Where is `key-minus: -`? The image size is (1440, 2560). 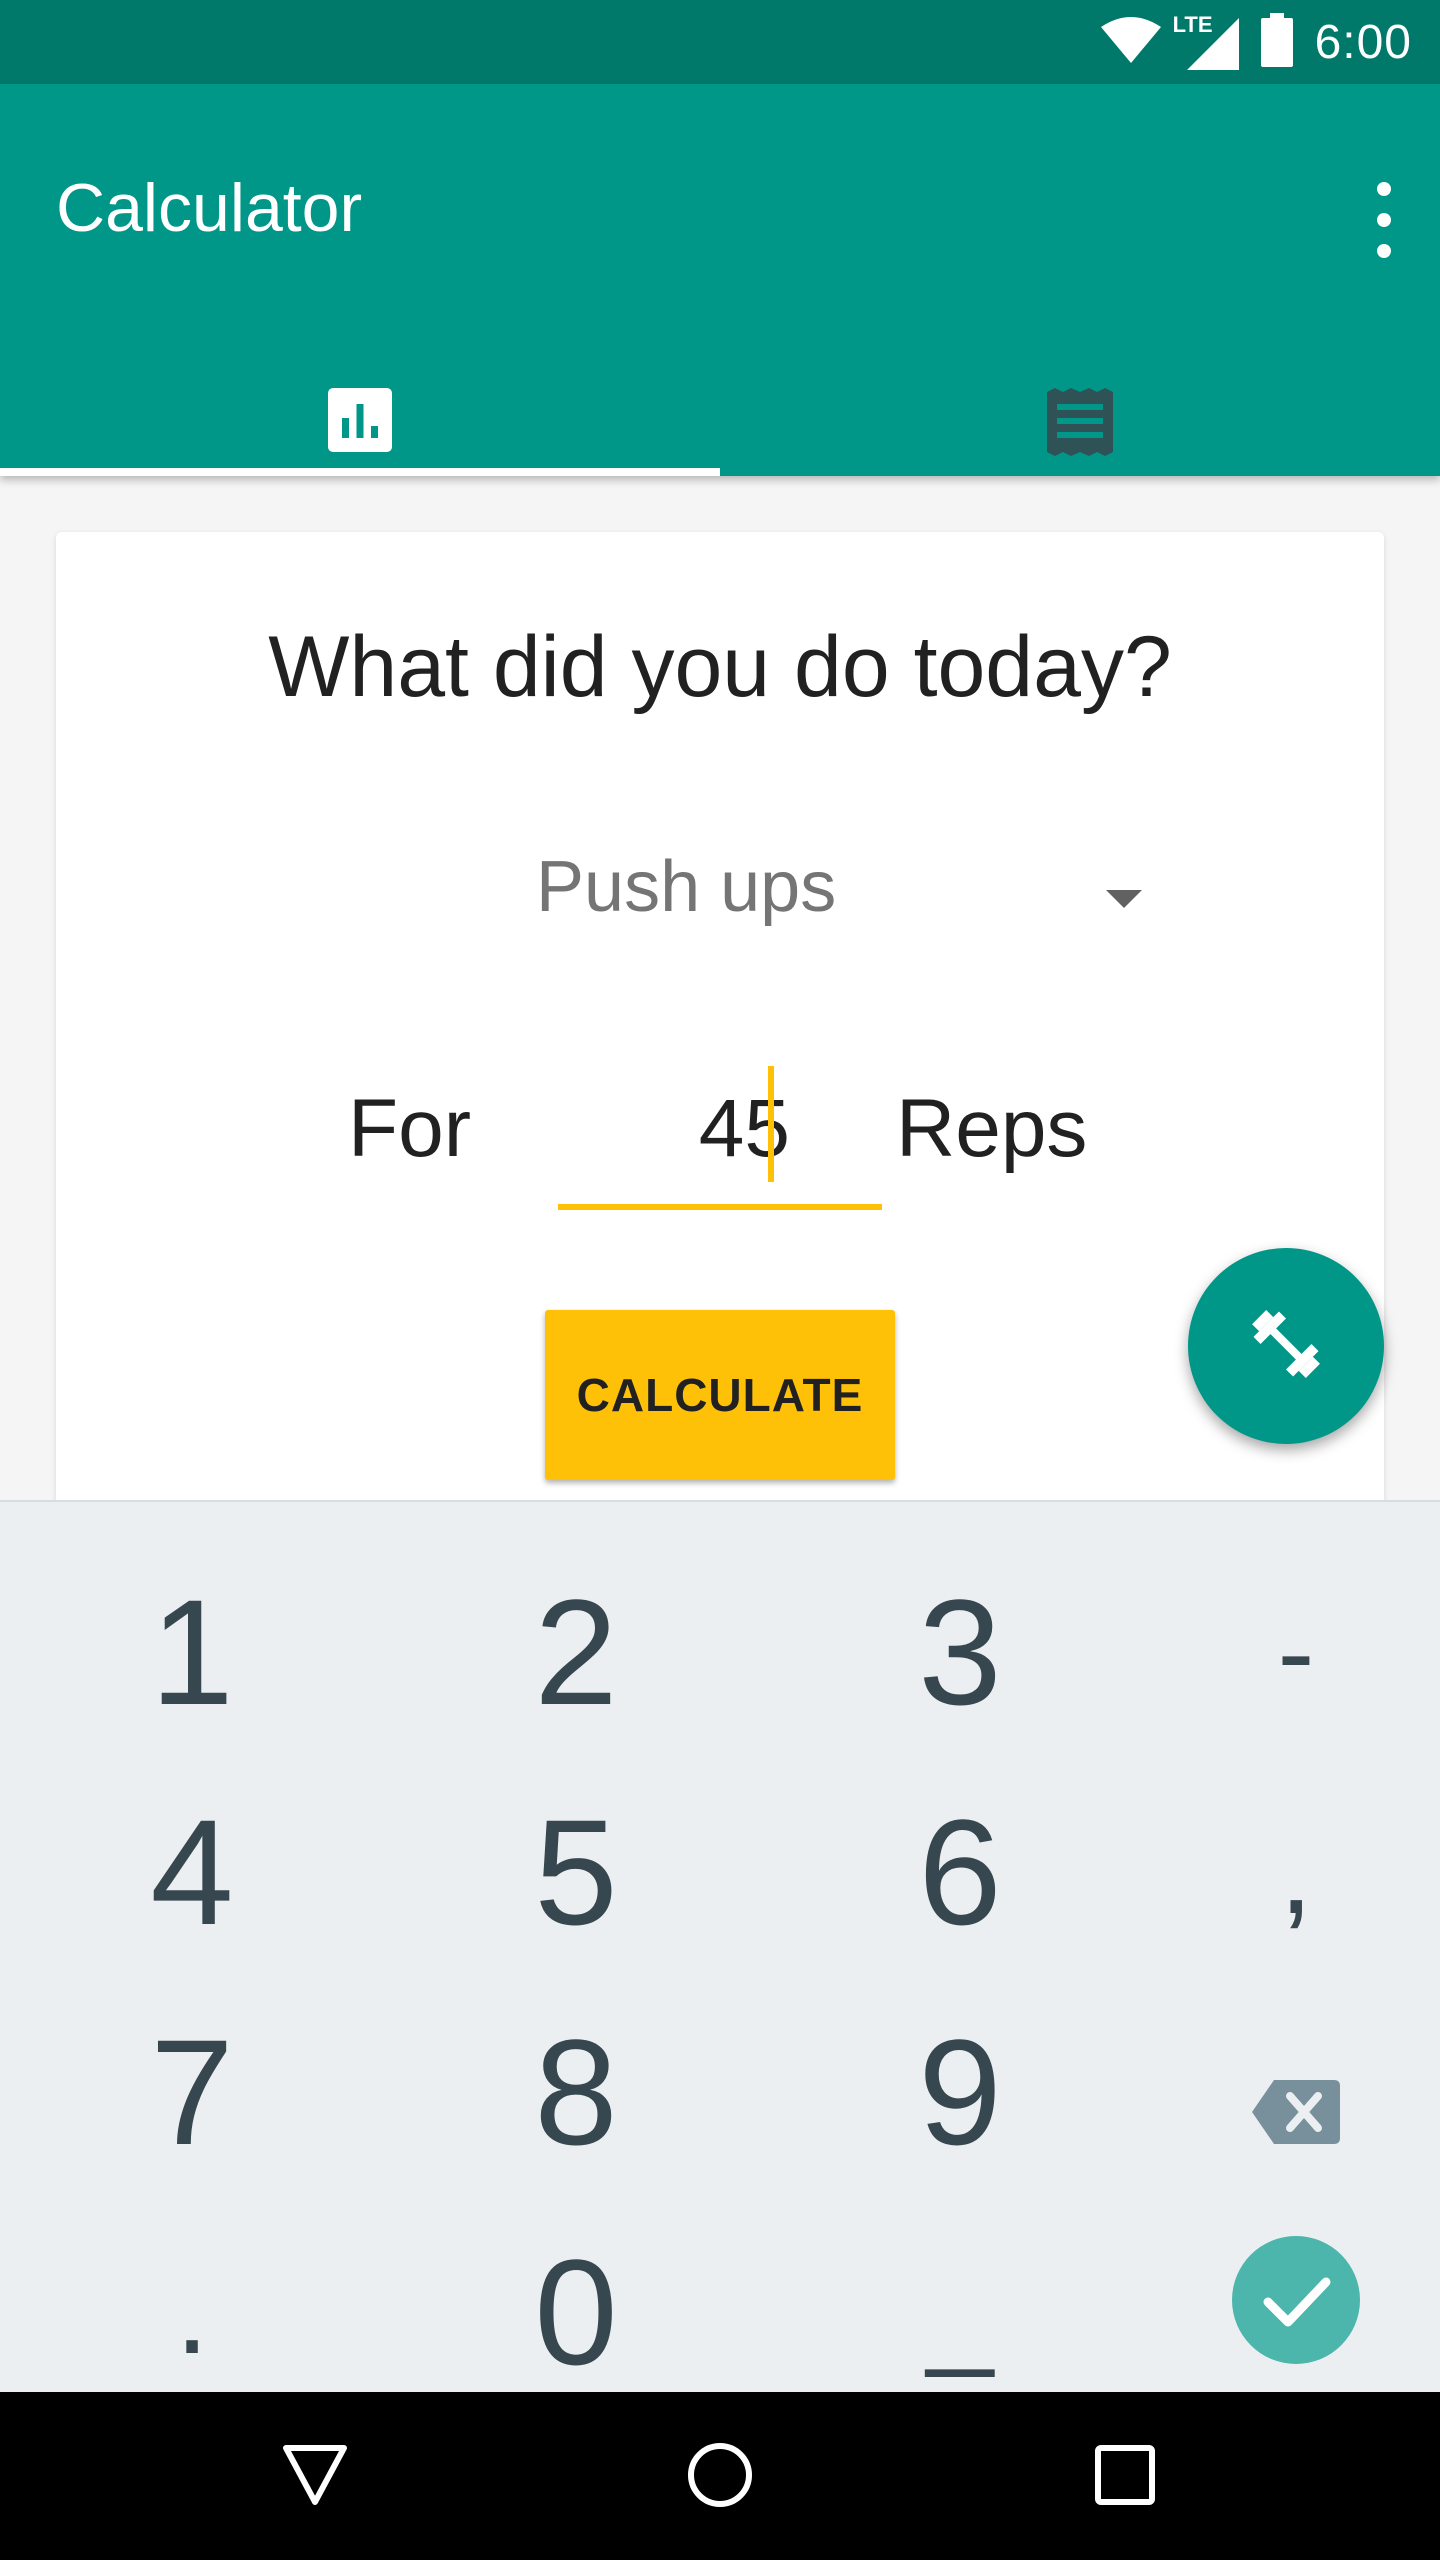 key-minus: - is located at coordinates (1272, 1652).